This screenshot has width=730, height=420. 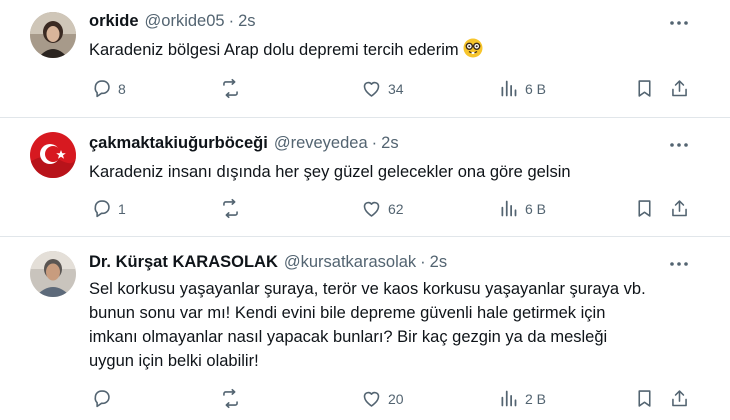 I want to click on like-count: 20, so click(x=396, y=398).